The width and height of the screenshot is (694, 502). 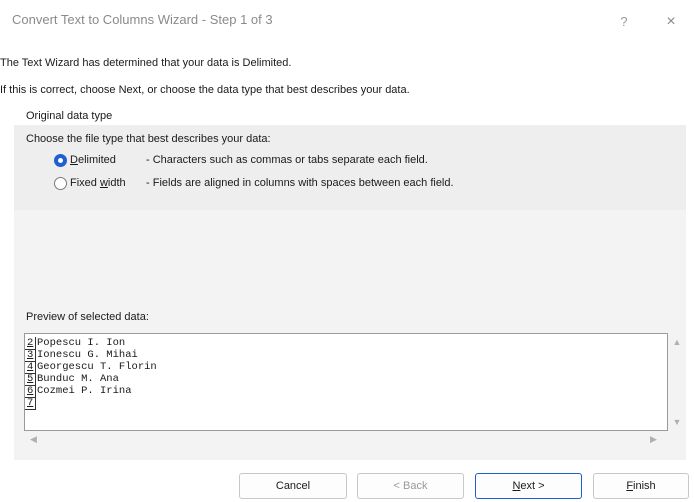 I want to click on fixed-width-label: Fixed width, so click(x=98, y=183).